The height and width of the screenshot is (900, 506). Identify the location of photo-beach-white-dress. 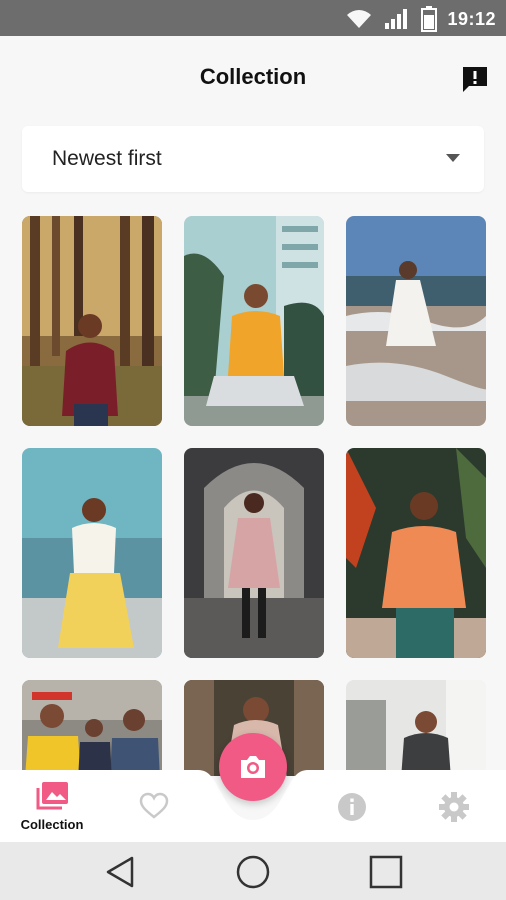
(416, 321).